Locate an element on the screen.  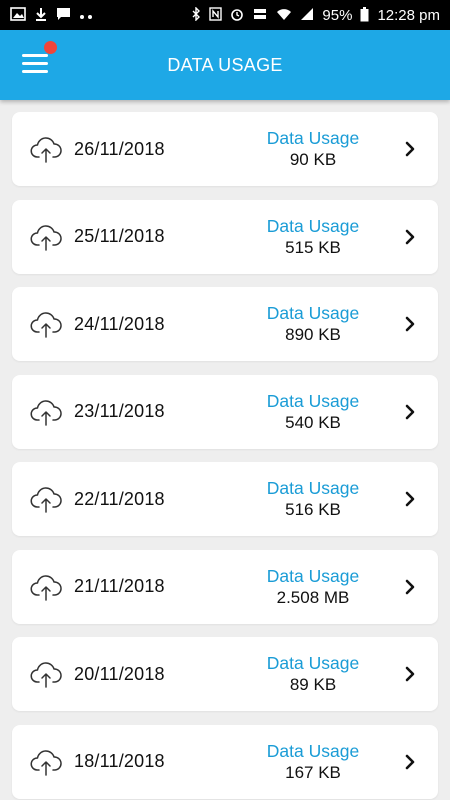
usage-value: 90 KB is located at coordinates (313, 159).